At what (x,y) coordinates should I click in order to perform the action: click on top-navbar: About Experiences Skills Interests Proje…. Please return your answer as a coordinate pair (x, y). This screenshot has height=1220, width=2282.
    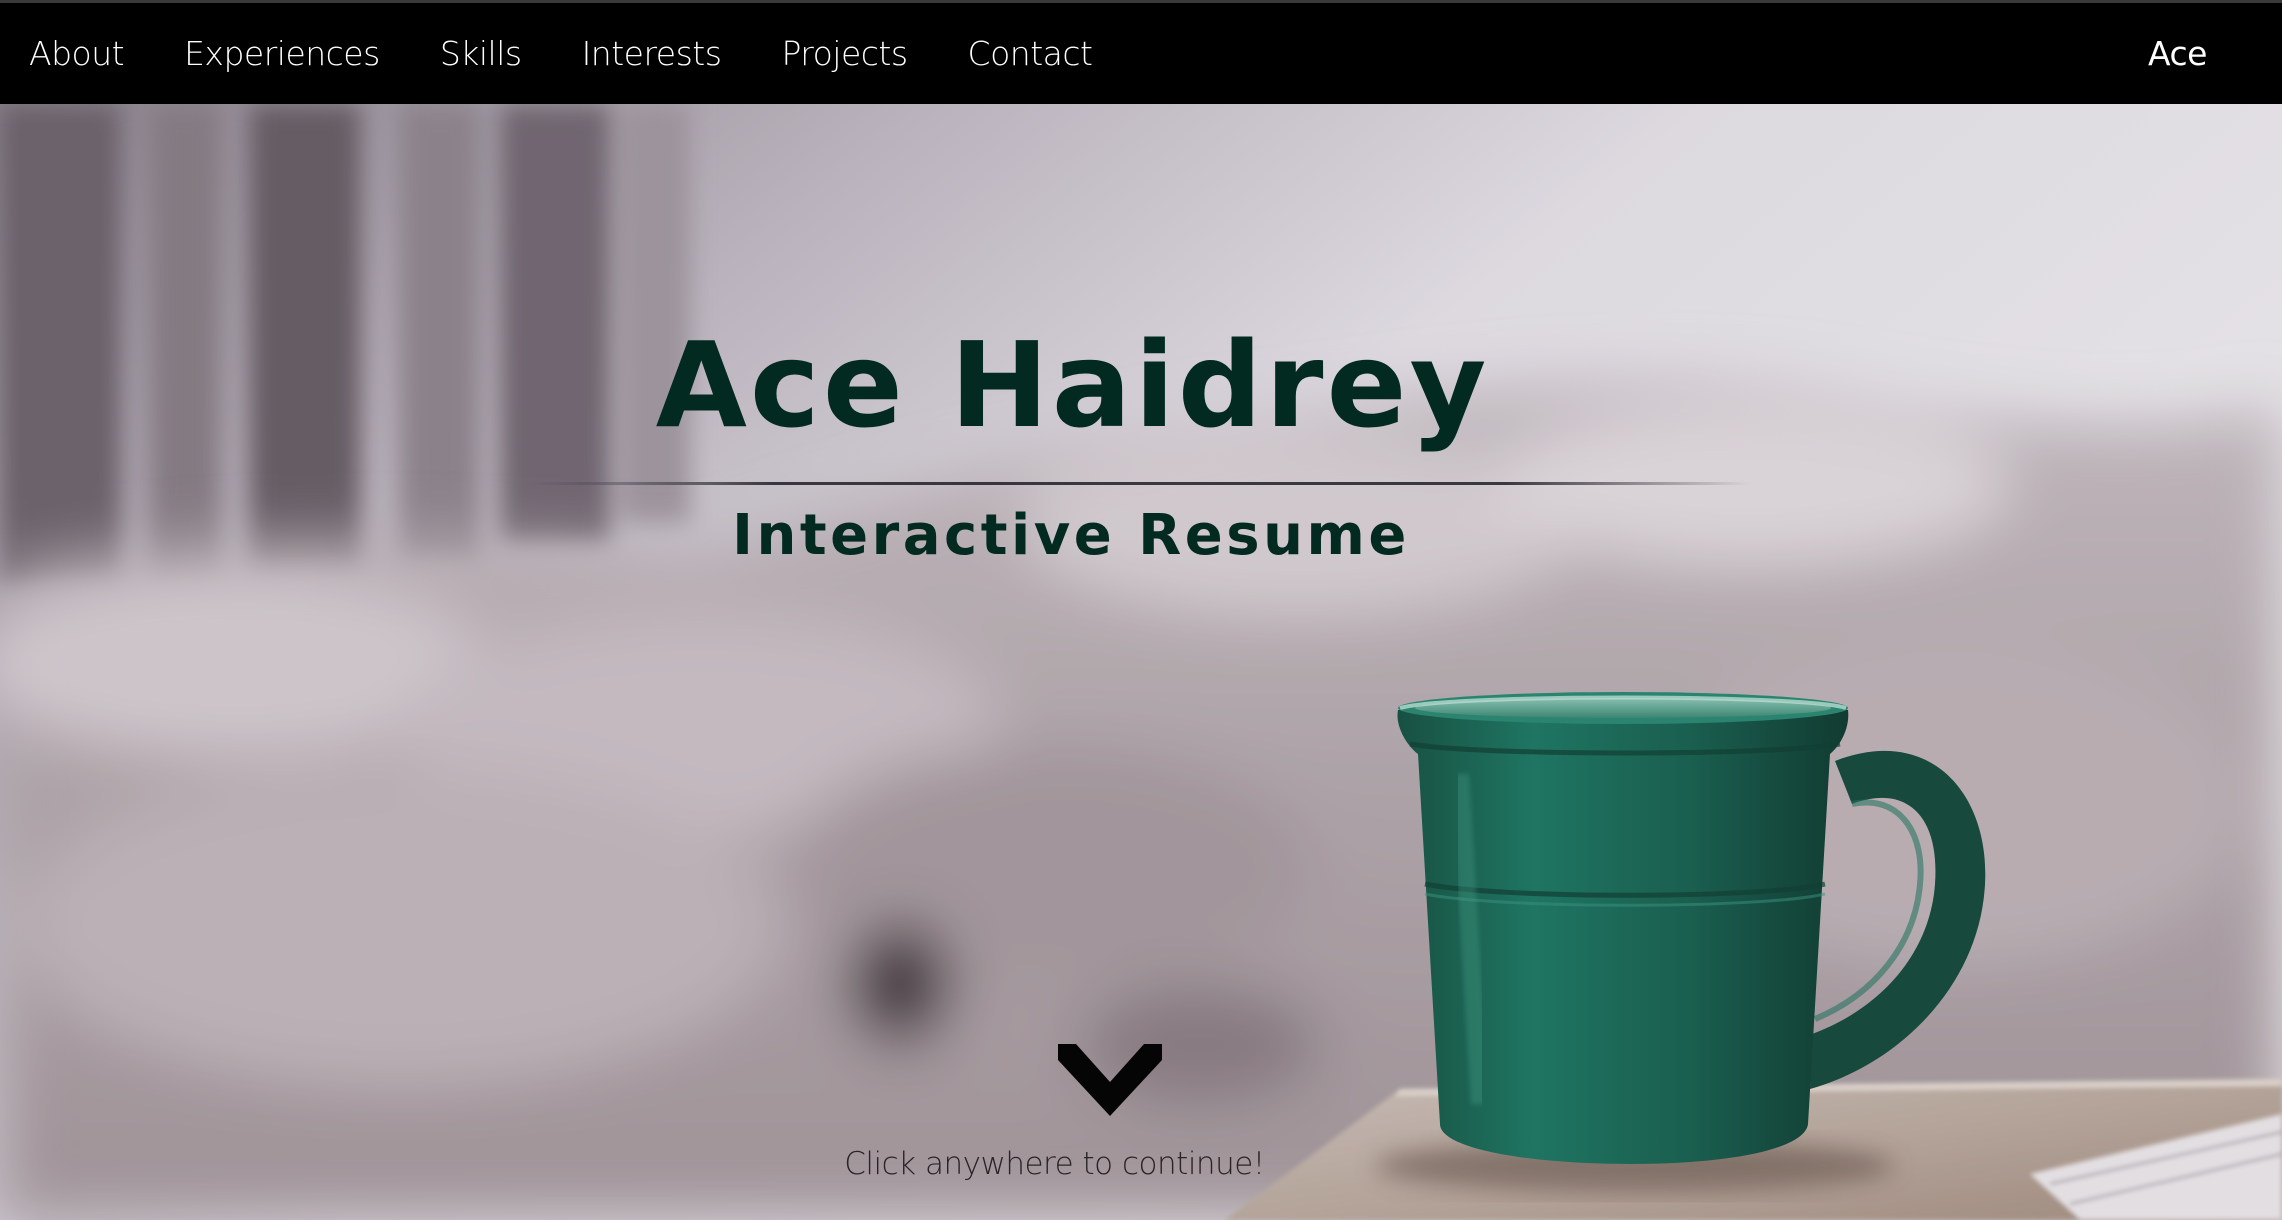
    Looking at the image, I should click on (1141, 52).